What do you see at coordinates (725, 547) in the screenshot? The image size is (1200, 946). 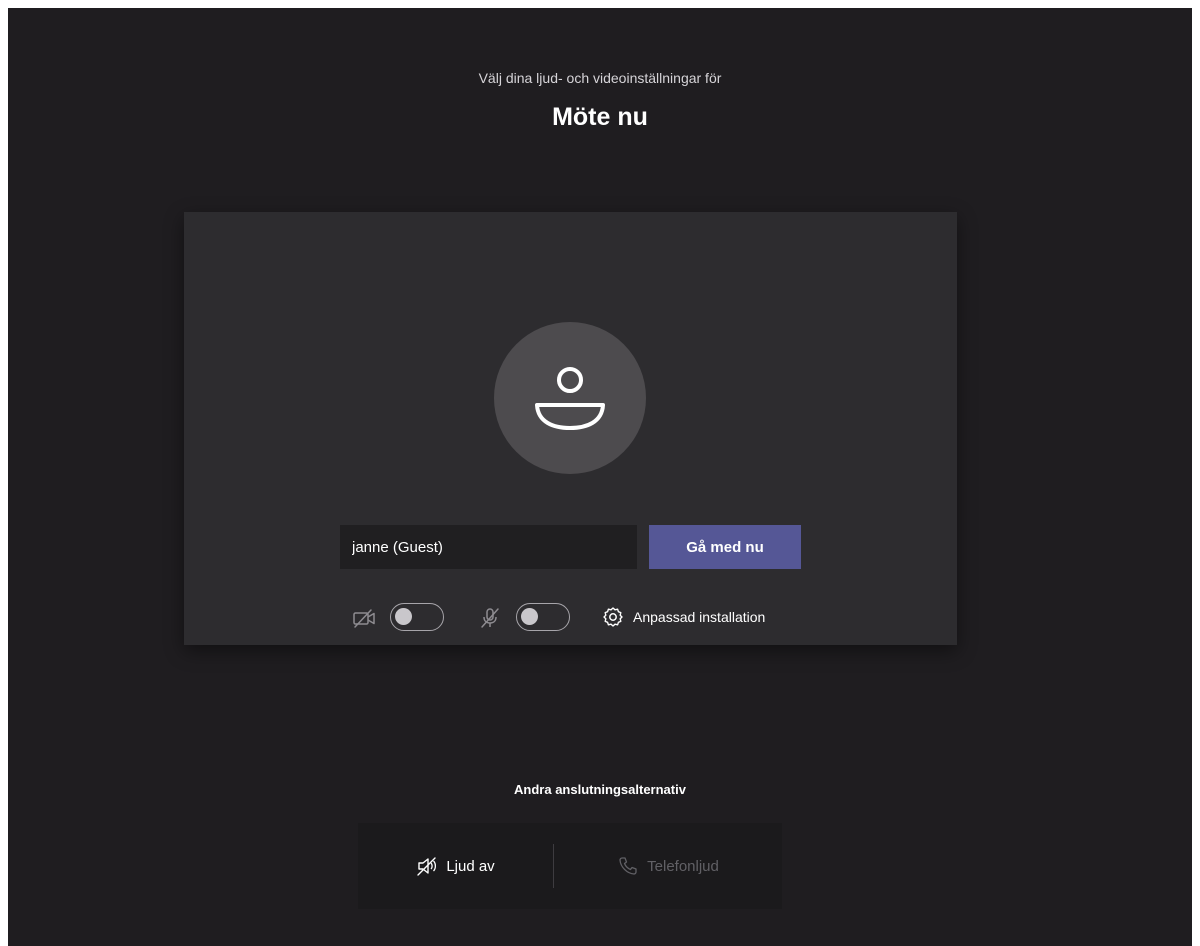 I see `join-now-button: Gå med nu` at bounding box center [725, 547].